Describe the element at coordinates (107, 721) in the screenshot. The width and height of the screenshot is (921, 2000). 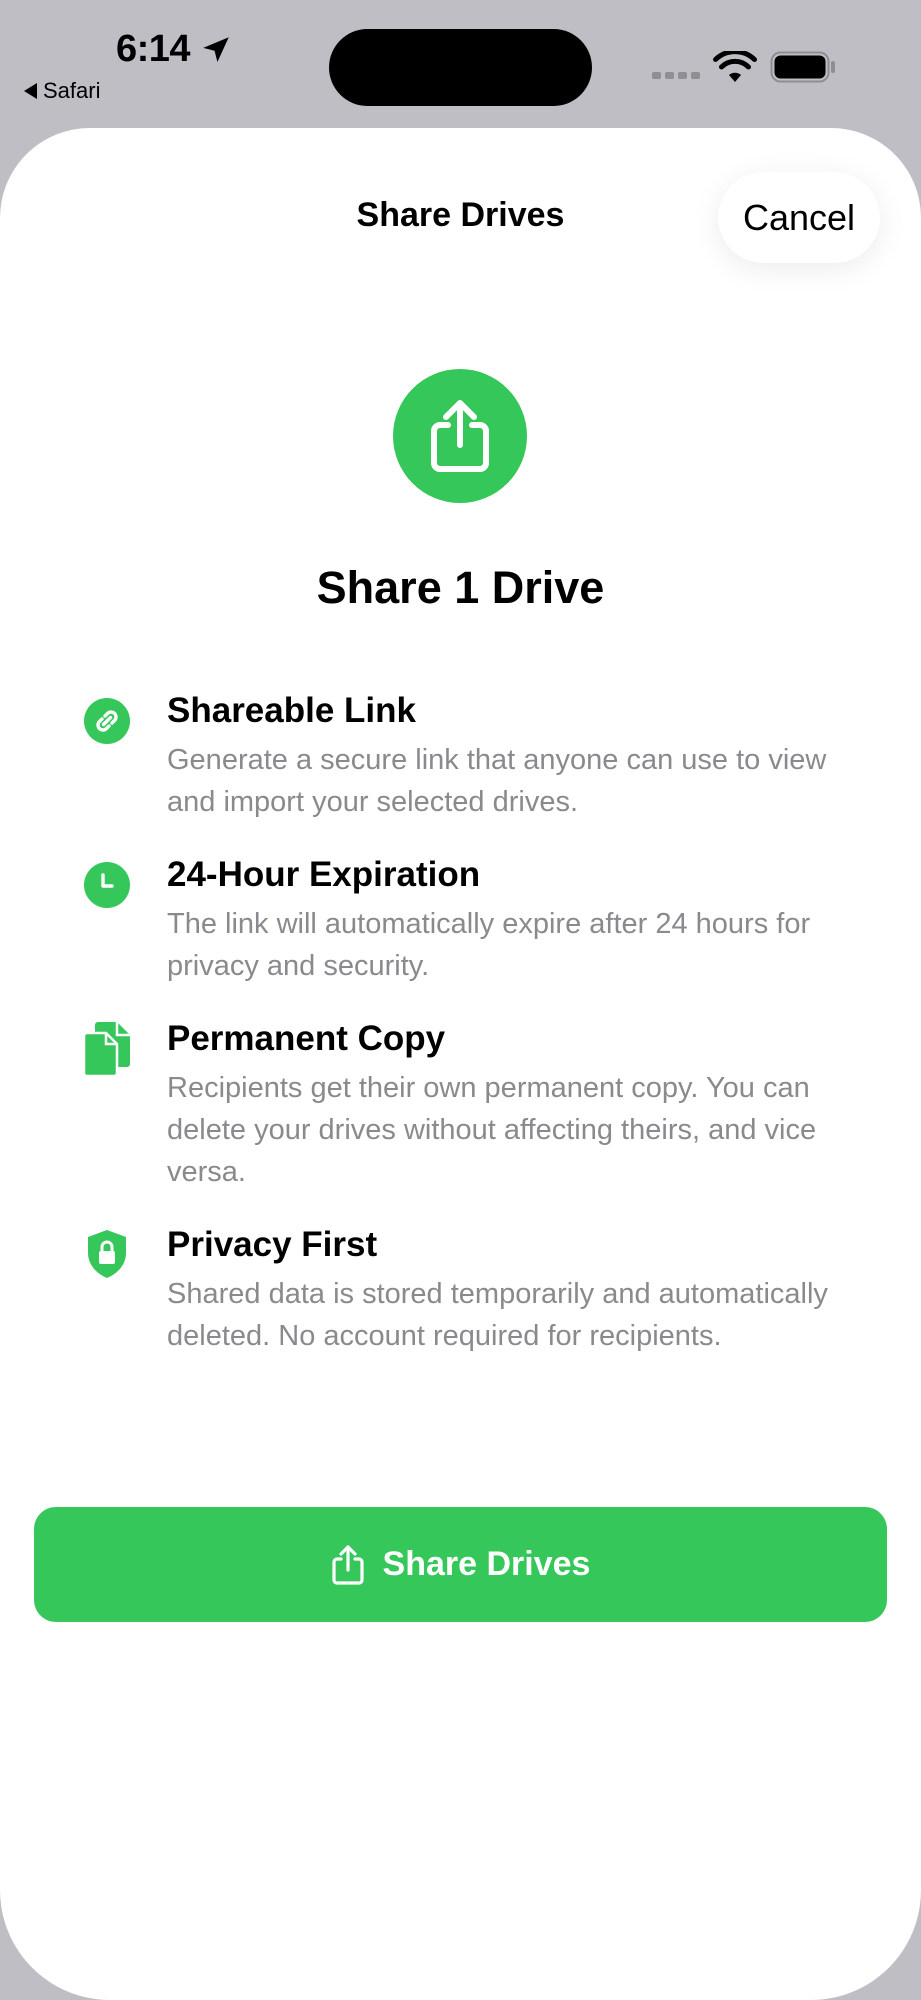
I see `link-icon` at that location.